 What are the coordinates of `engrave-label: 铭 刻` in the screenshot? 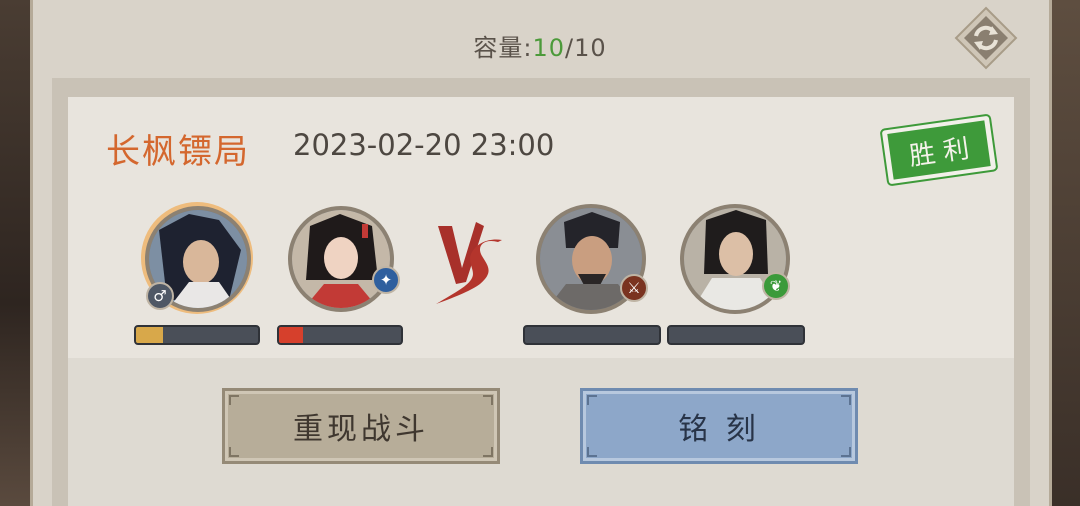 It's located at (719, 429).